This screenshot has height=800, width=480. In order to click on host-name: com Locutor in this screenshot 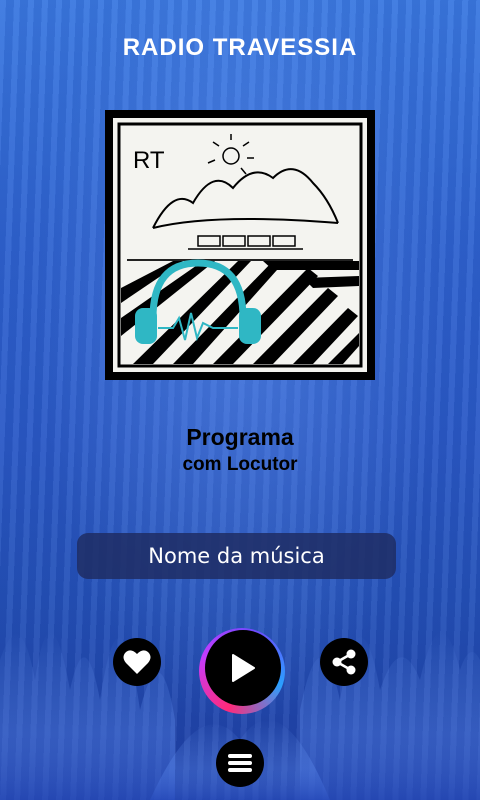, I will do `click(240, 464)`.